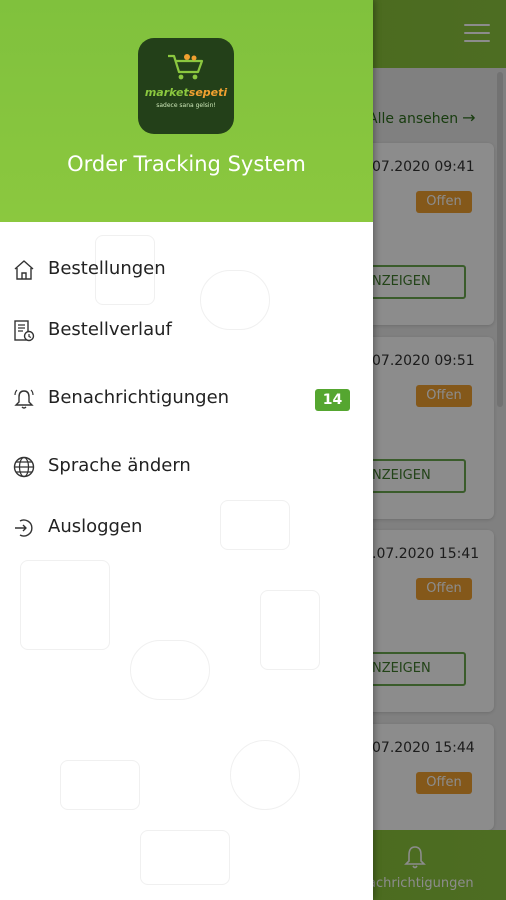 The image size is (506, 900). Describe the element at coordinates (186, 331) in the screenshot. I see `menu-item-history: Bestellverlauf` at that location.